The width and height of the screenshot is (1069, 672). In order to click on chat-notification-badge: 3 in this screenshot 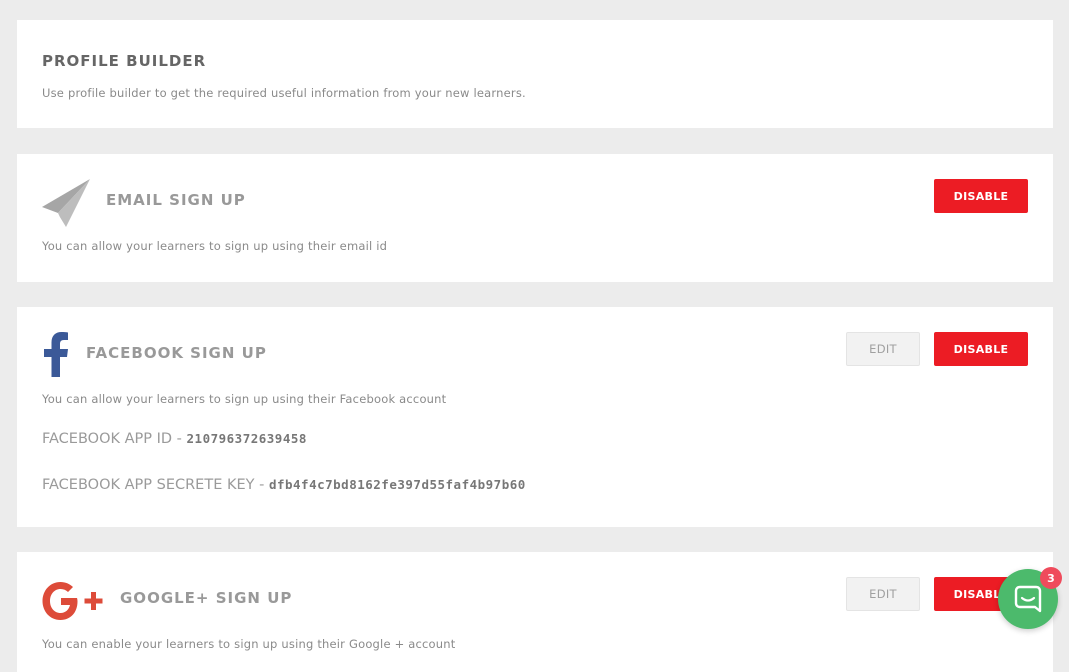, I will do `click(1051, 578)`.